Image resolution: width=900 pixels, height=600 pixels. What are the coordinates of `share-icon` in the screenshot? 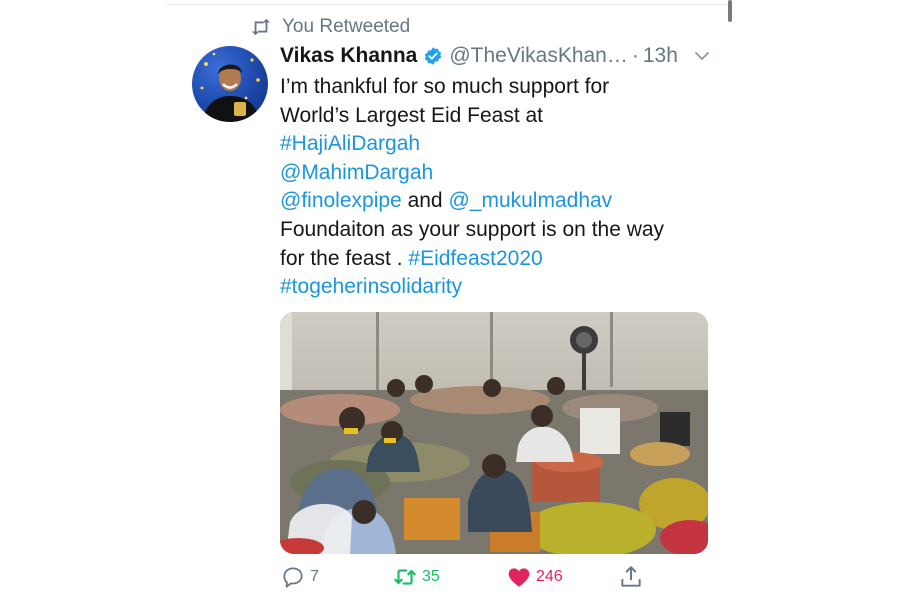 It's located at (631, 576).